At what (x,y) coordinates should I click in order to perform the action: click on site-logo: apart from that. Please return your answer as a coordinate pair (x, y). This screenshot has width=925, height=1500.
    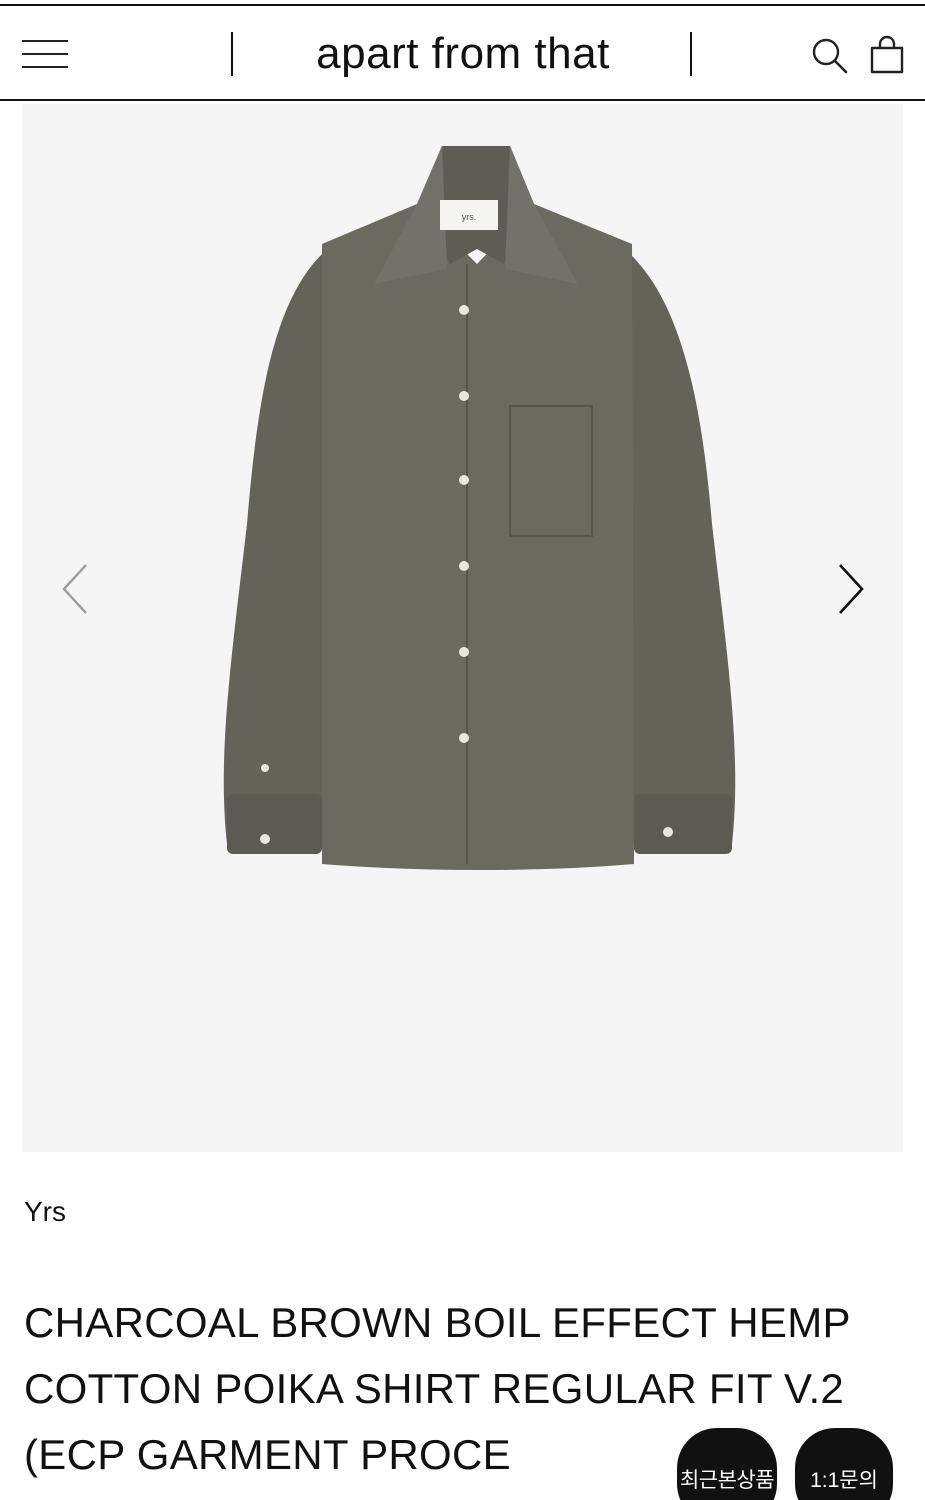
    Looking at the image, I should click on (463, 54).